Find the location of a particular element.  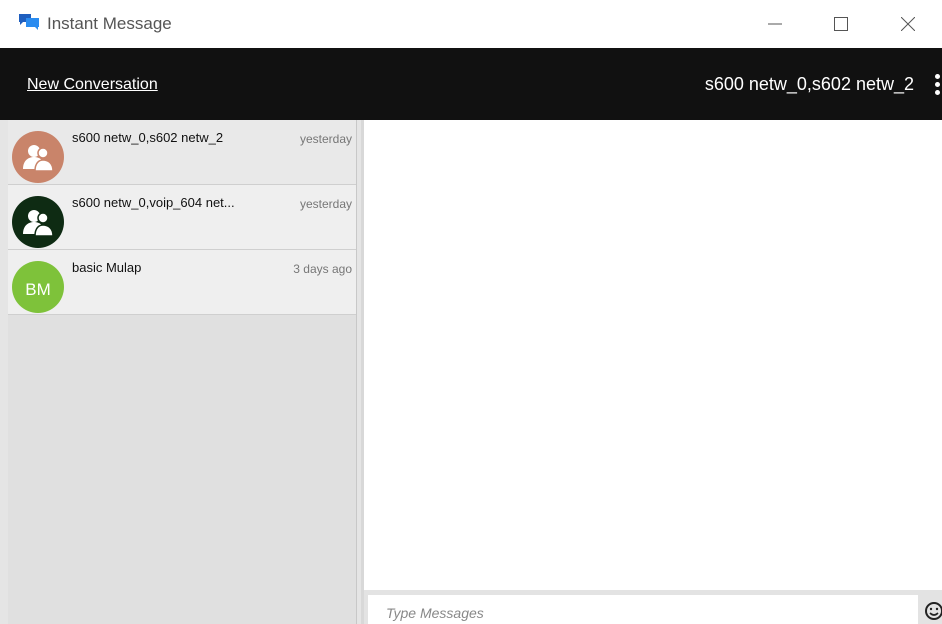

new-conversation-link: New Conversation is located at coordinates (92, 85).